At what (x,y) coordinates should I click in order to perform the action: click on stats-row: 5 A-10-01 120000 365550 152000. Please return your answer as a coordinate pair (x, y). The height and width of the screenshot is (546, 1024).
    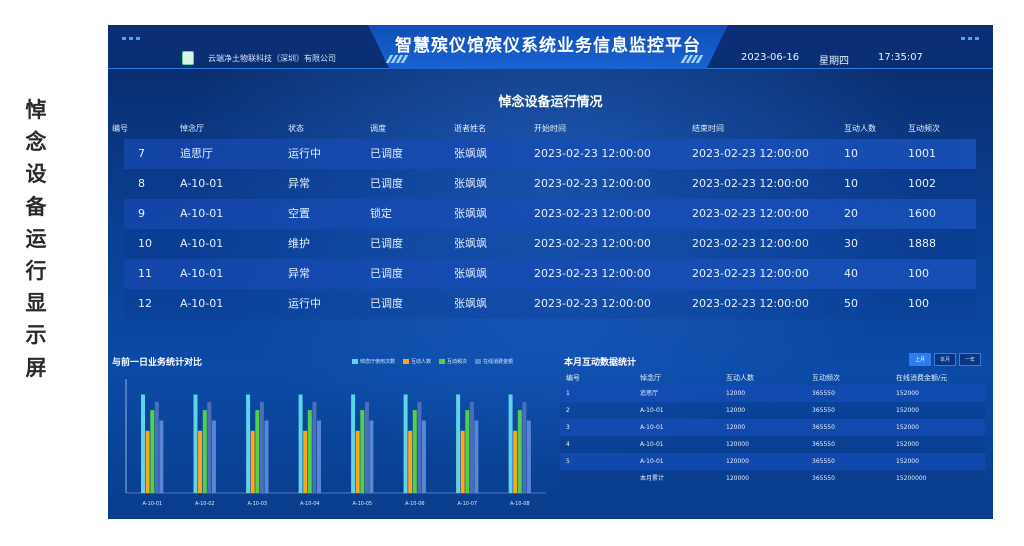
    Looking at the image, I should click on (772, 461).